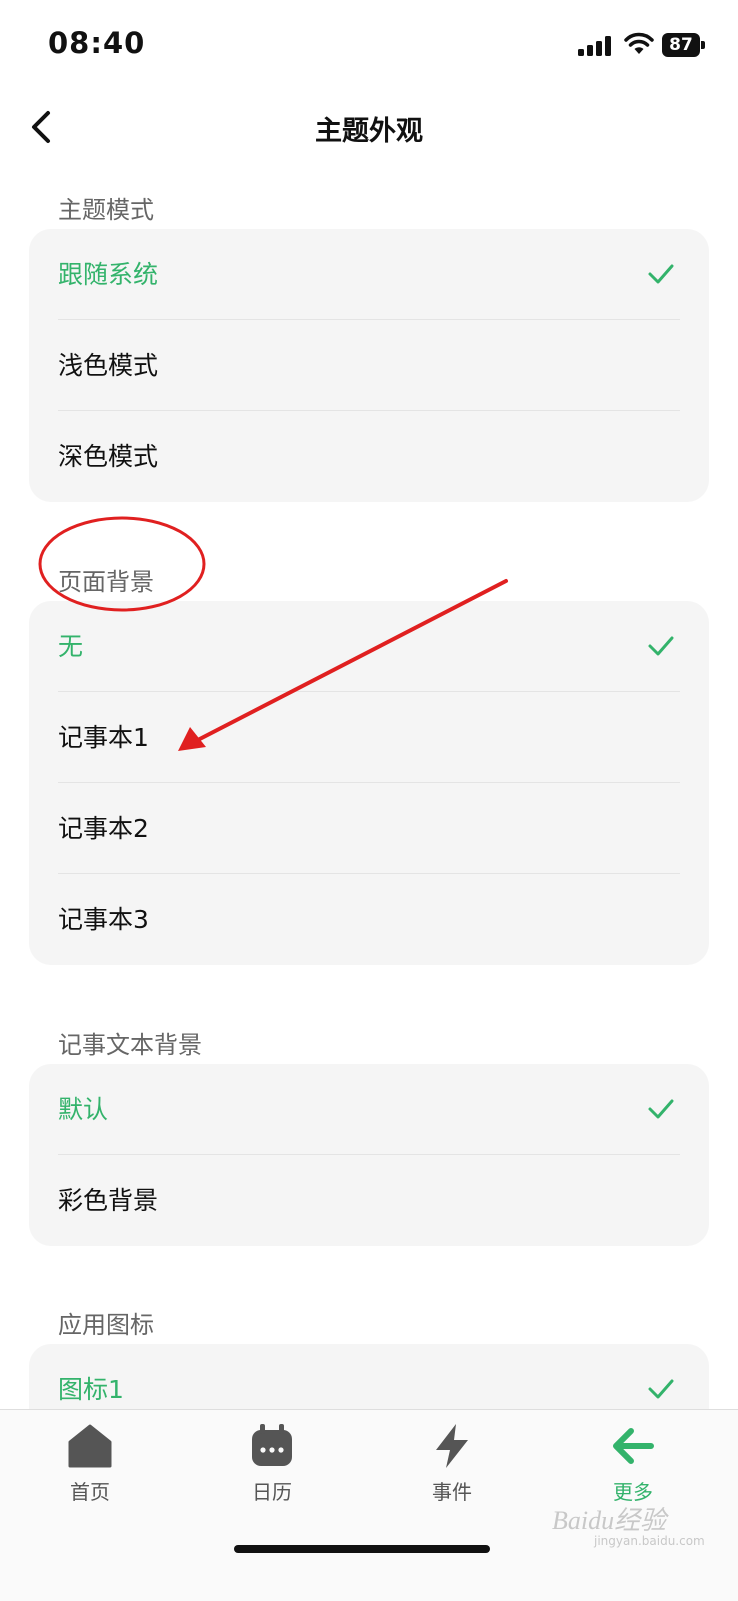 The height and width of the screenshot is (1601, 738). I want to click on watermark-url: jingyan.baidu.com, so click(649, 1541).